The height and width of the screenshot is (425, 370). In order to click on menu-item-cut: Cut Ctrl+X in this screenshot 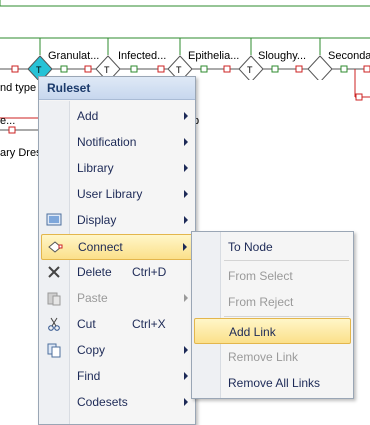, I will do `click(117, 324)`.